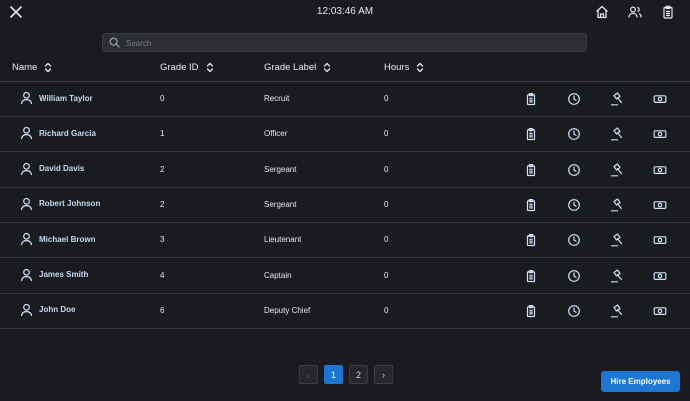 This screenshot has width=690, height=401. I want to click on column-header-hours: Hours, so click(404, 67).